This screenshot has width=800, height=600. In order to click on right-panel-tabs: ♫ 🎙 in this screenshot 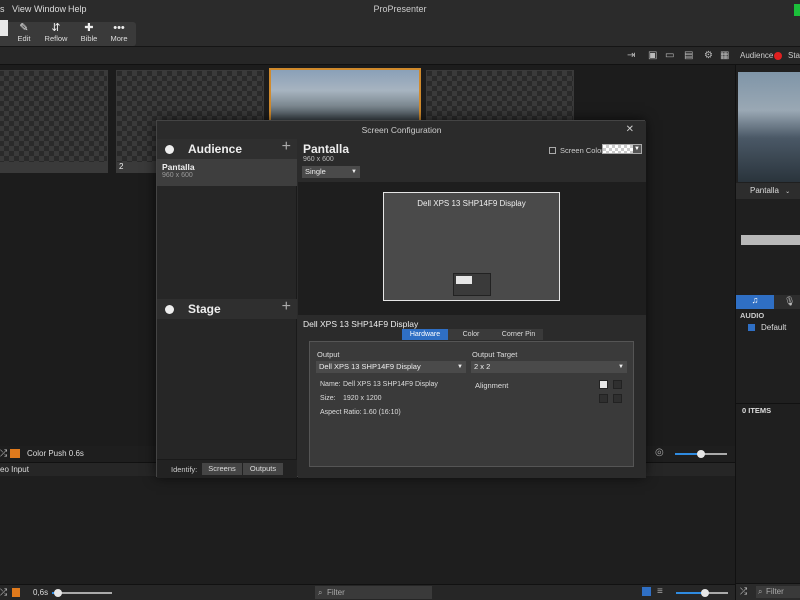, I will do `click(768, 302)`.